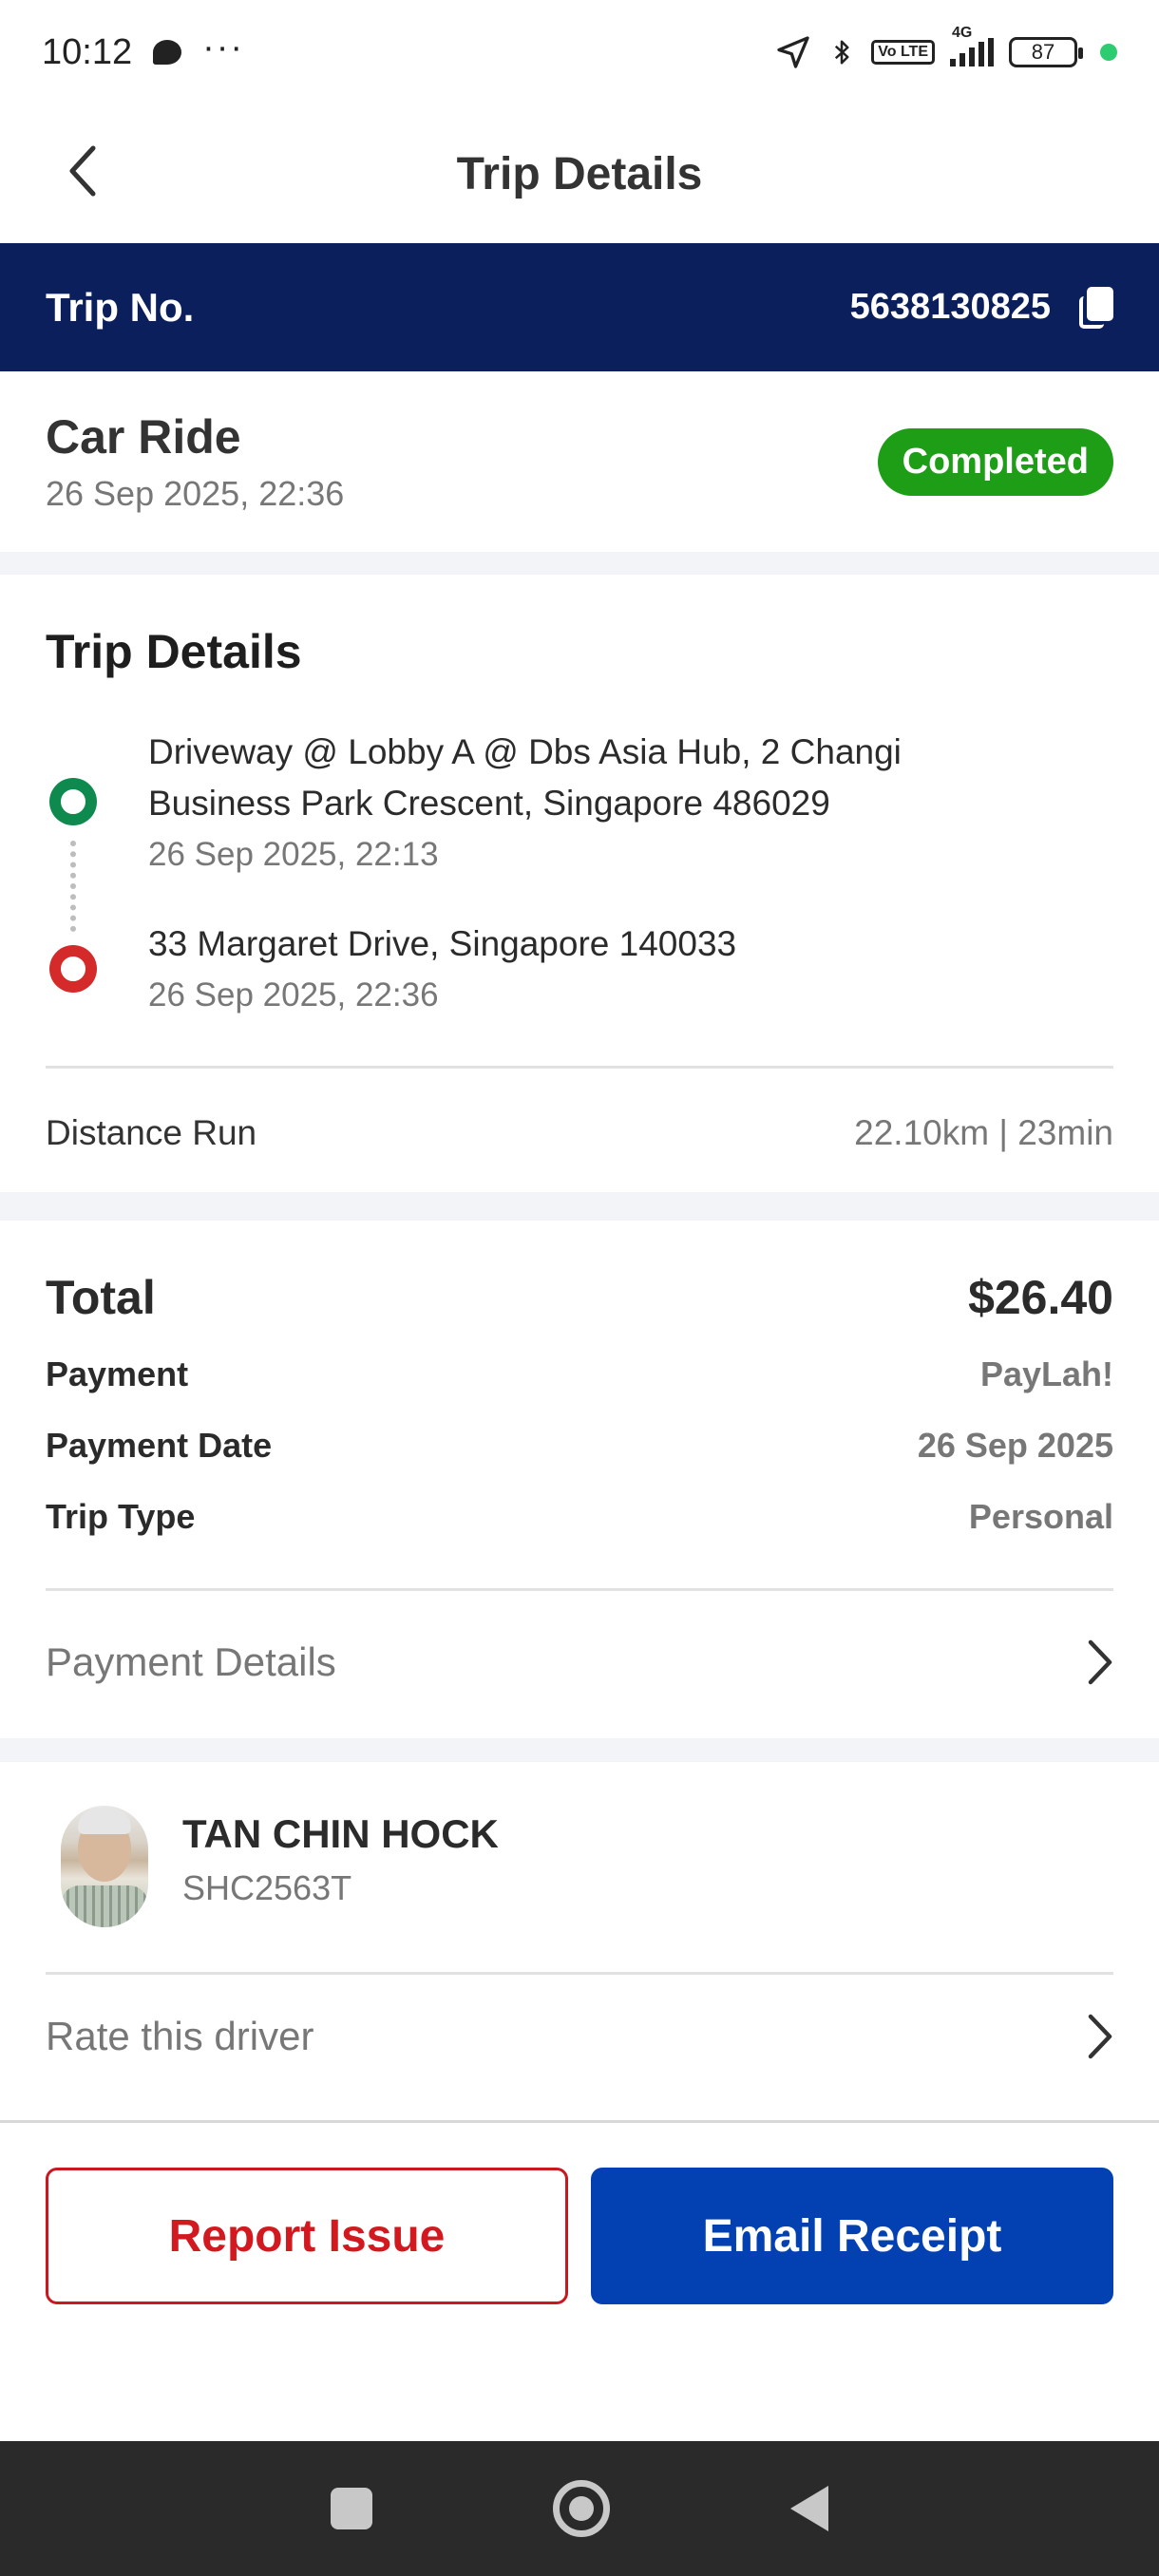 Image resolution: width=1159 pixels, height=2576 pixels. What do you see at coordinates (195, 493) in the screenshot?
I see `ride-datetime: 26 Sep 2025, 22:36` at bounding box center [195, 493].